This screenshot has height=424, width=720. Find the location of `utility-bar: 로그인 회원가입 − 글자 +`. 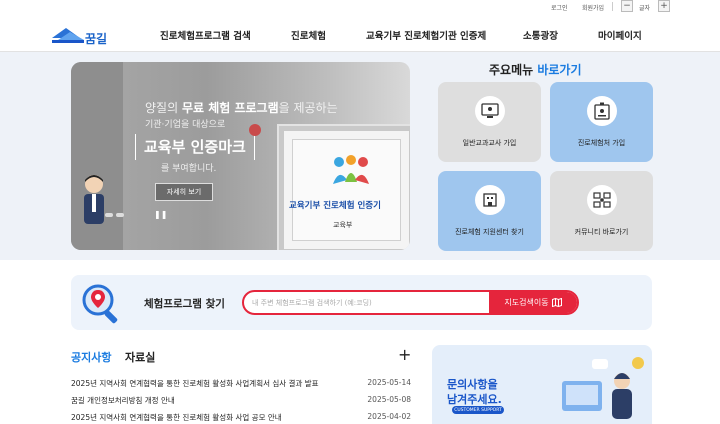

utility-bar: 로그인 회원가입 − 글자 + is located at coordinates (360, 7).